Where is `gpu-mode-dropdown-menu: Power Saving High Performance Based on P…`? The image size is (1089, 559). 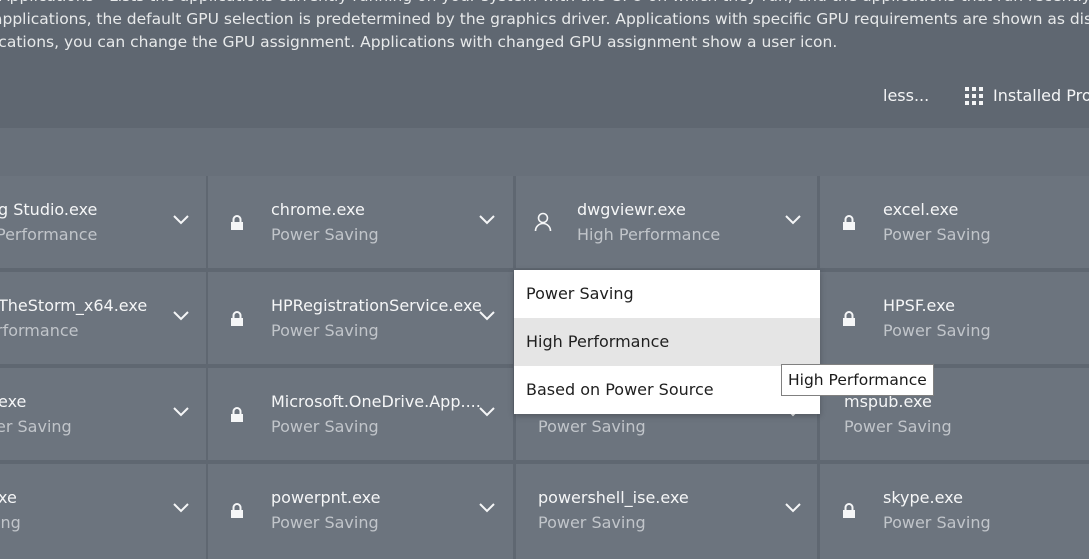 gpu-mode-dropdown-menu: Power Saving High Performance Based on P… is located at coordinates (667, 342).